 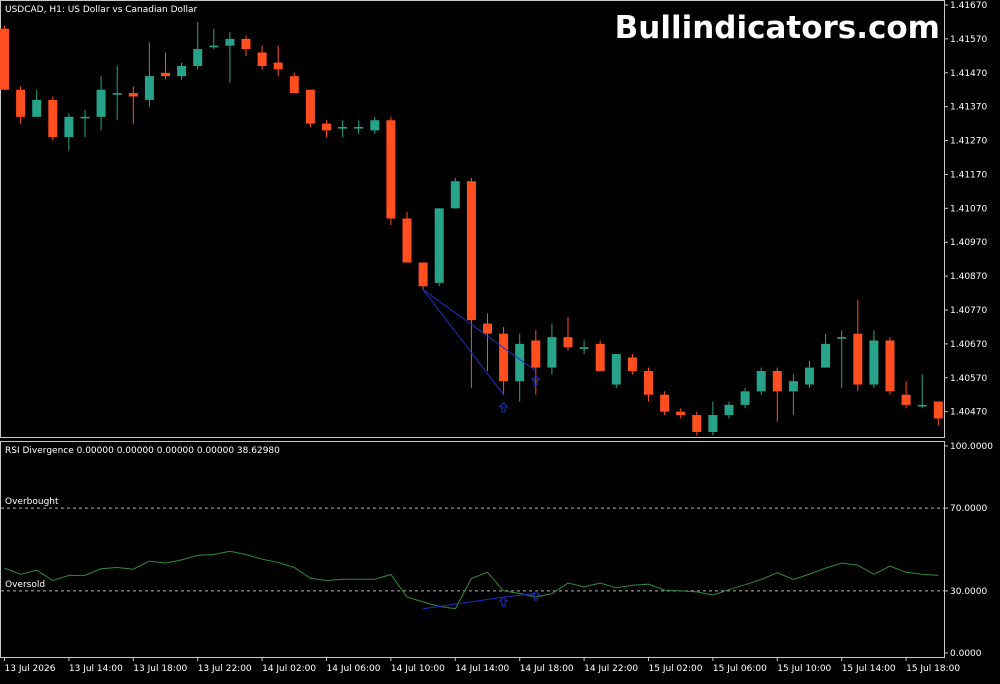 What do you see at coordinates (968, 142) in the screenshot?
I see `price-axis-label: 1.41270` at bounding box center [968, 142].